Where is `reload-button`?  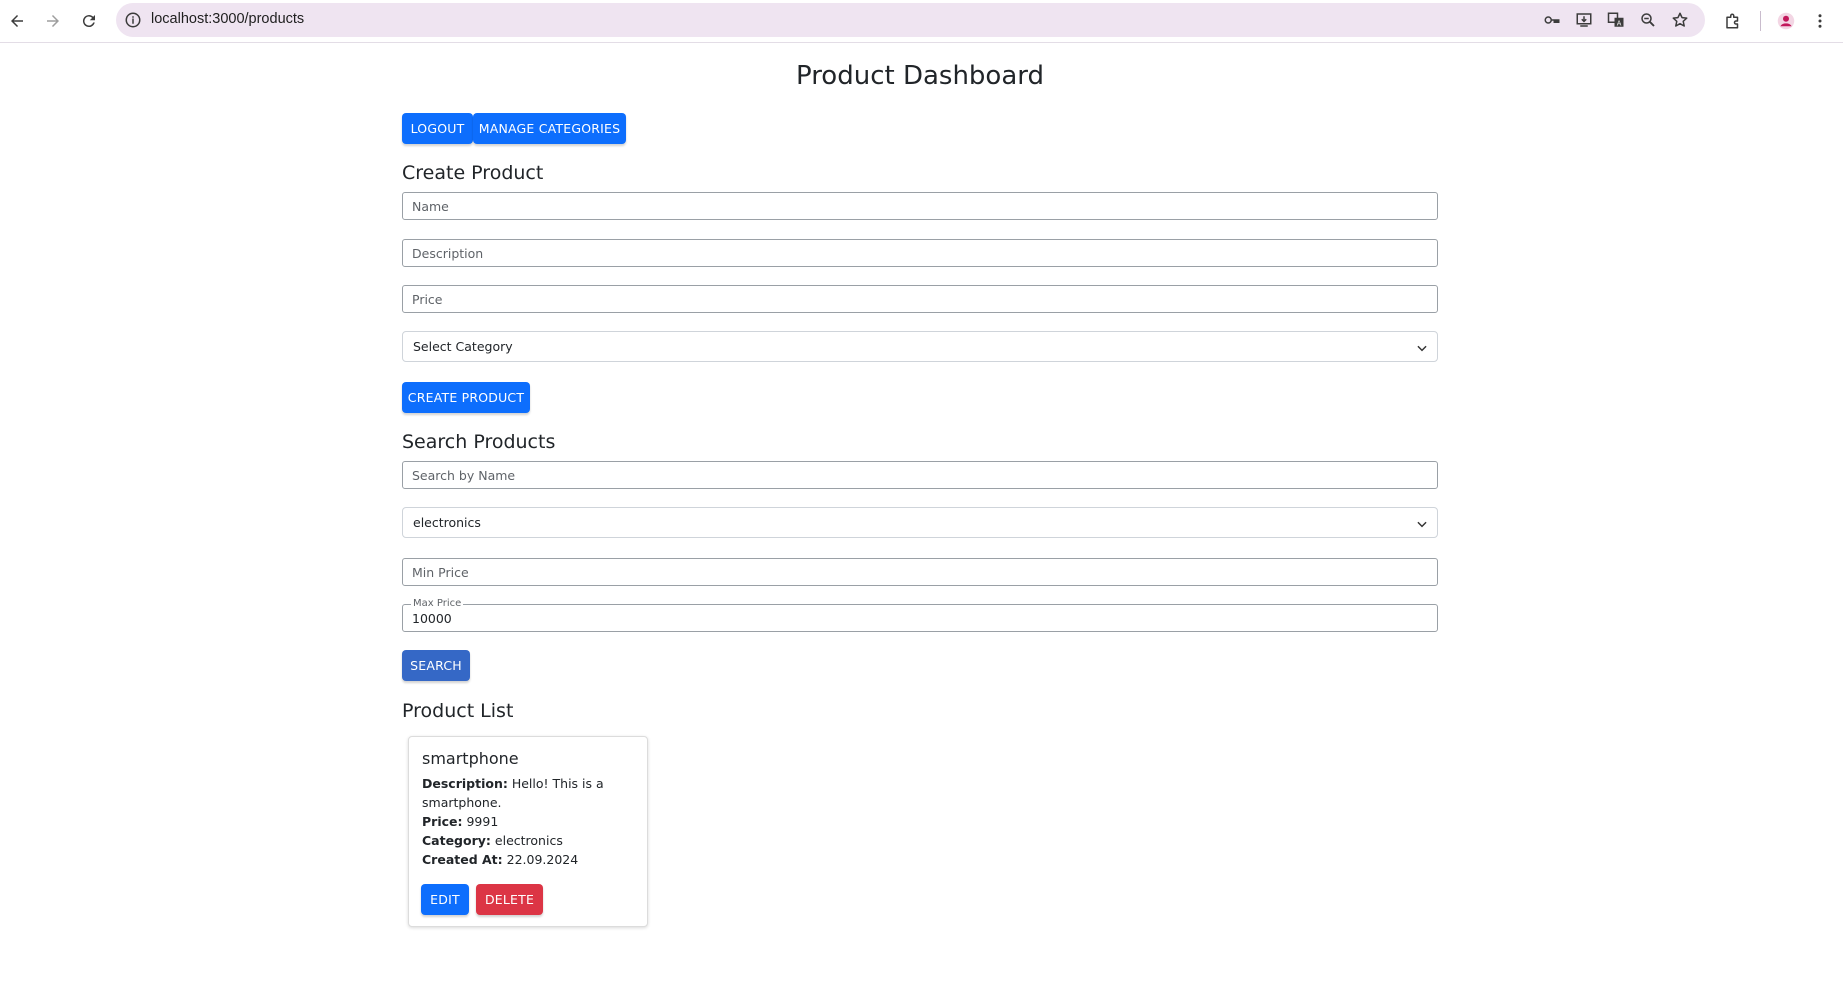 reload-button is located at coordinates (89, 21).